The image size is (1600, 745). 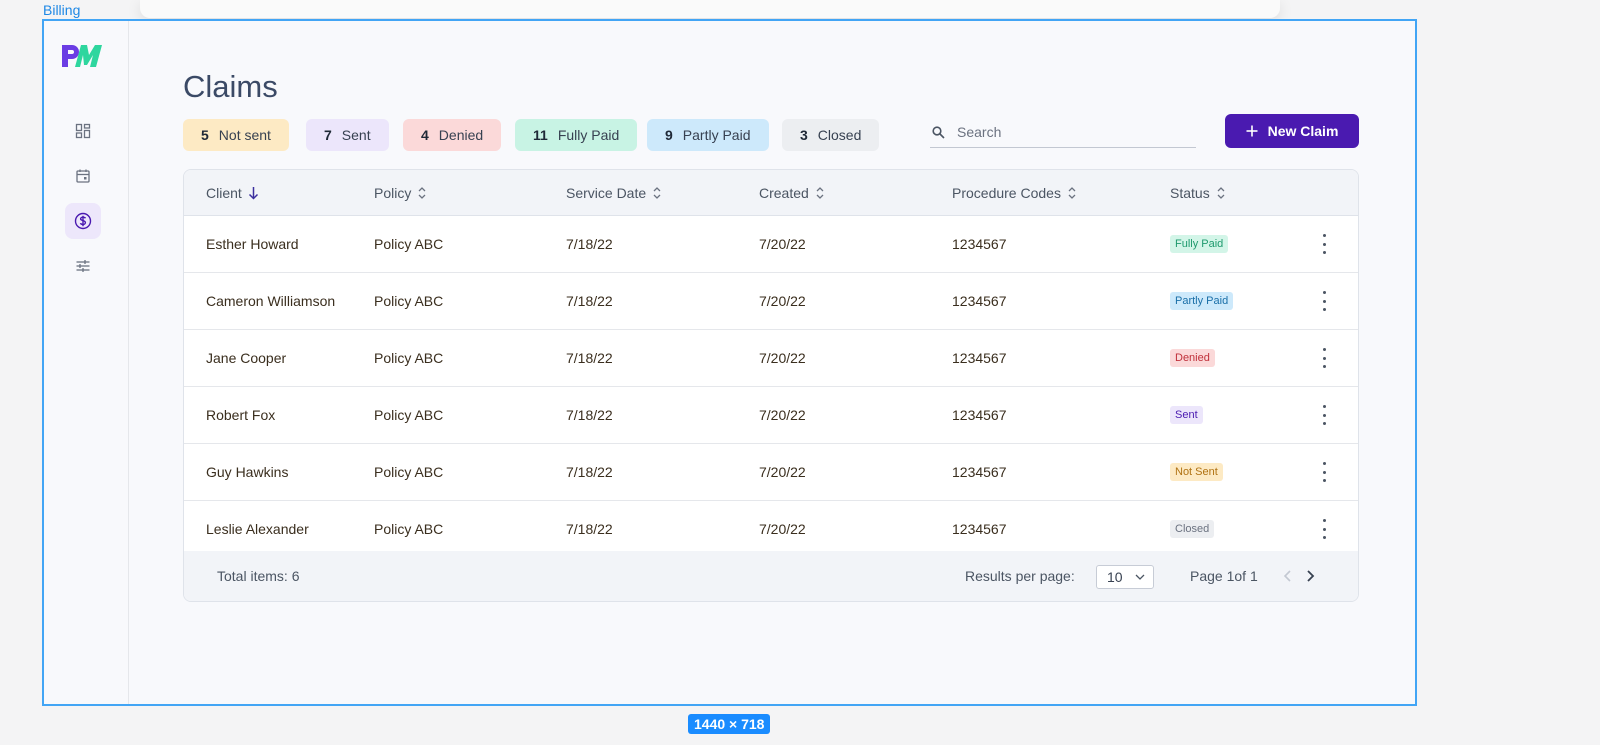 I want to click on page-info: Page 1of 1, so click(x=1224, y=576).